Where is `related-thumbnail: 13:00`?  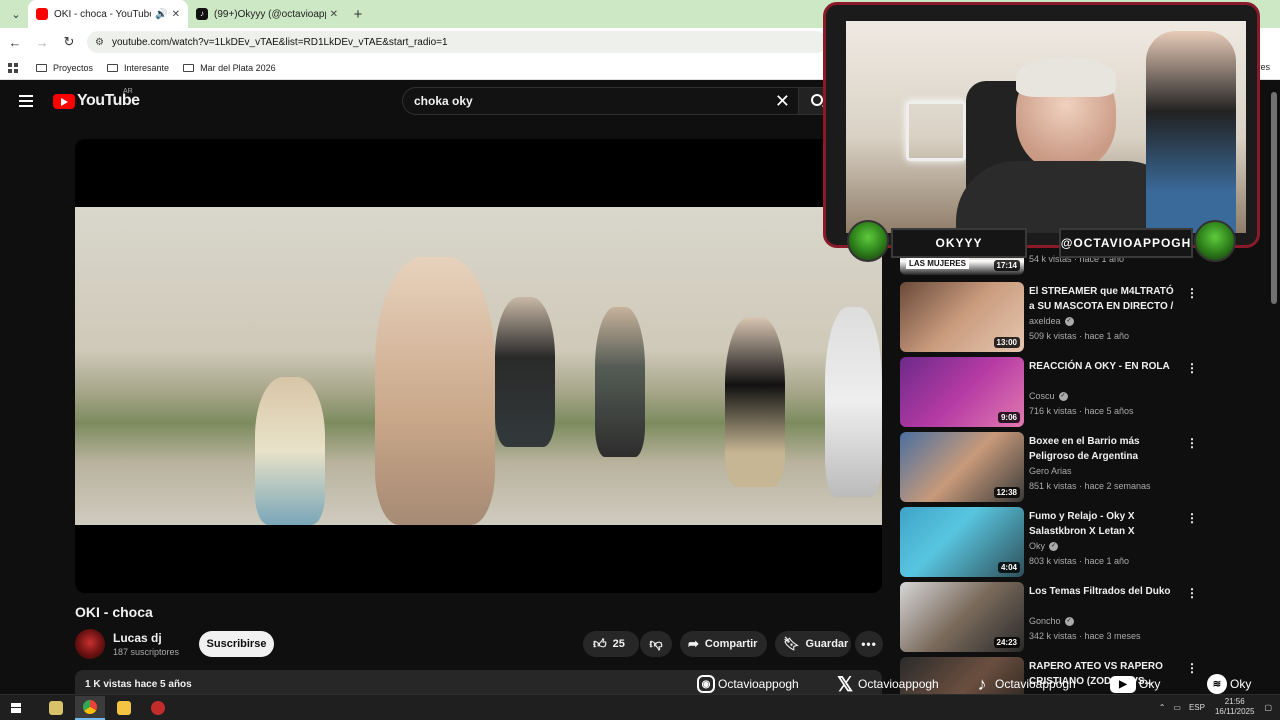 related-thumbnail: 13:00 is located at coordinates (962, 317).